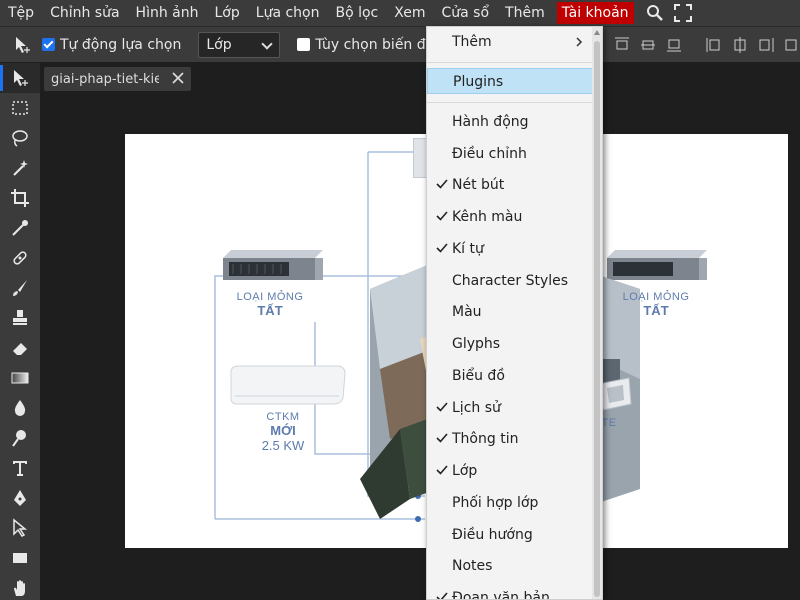 The height and width of the screenshot is (600, 800). Describe the element at coordinates (304, 44) in the screenshot. I see `transform-checkbox` at that location.